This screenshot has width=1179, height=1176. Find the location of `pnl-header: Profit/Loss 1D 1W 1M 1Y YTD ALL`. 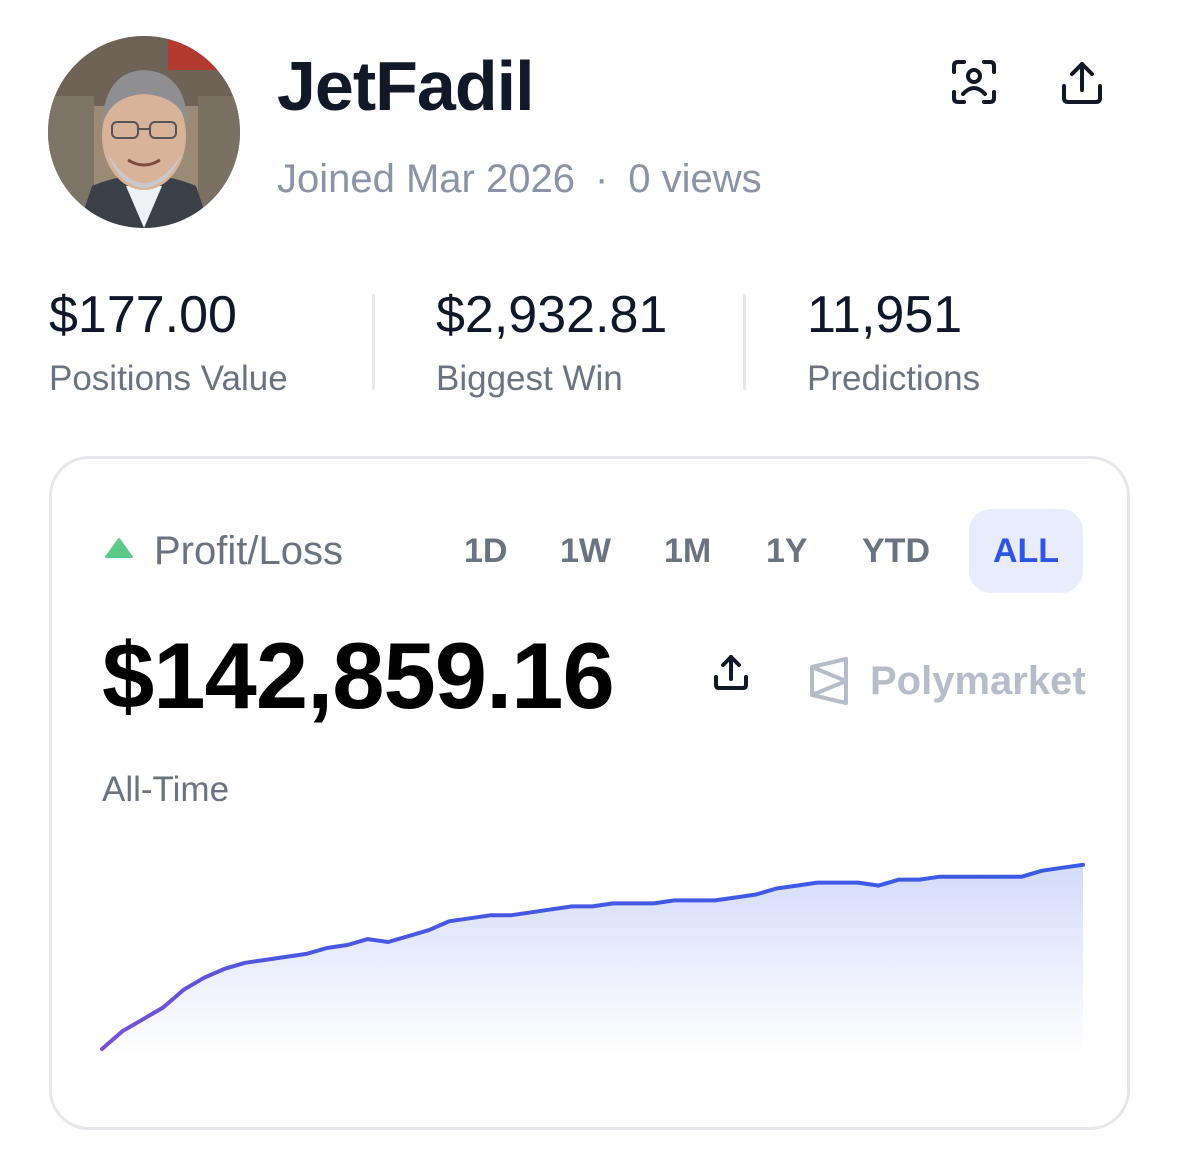

pnl-header: Profit/Loss 1D 1W 1M 1Y YTD ALL is located at coordinates (589, 550).